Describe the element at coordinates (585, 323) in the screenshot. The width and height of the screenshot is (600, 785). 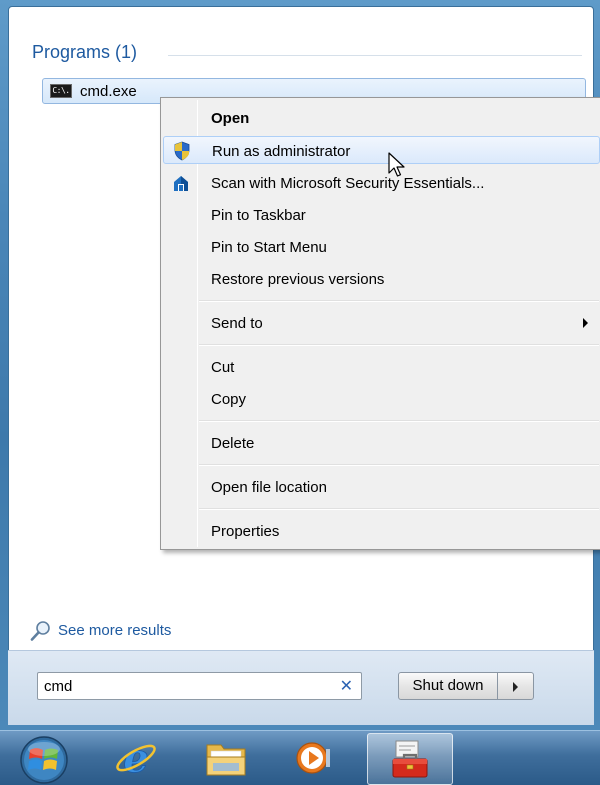
I see `submenu-arrow-icon` at that location.